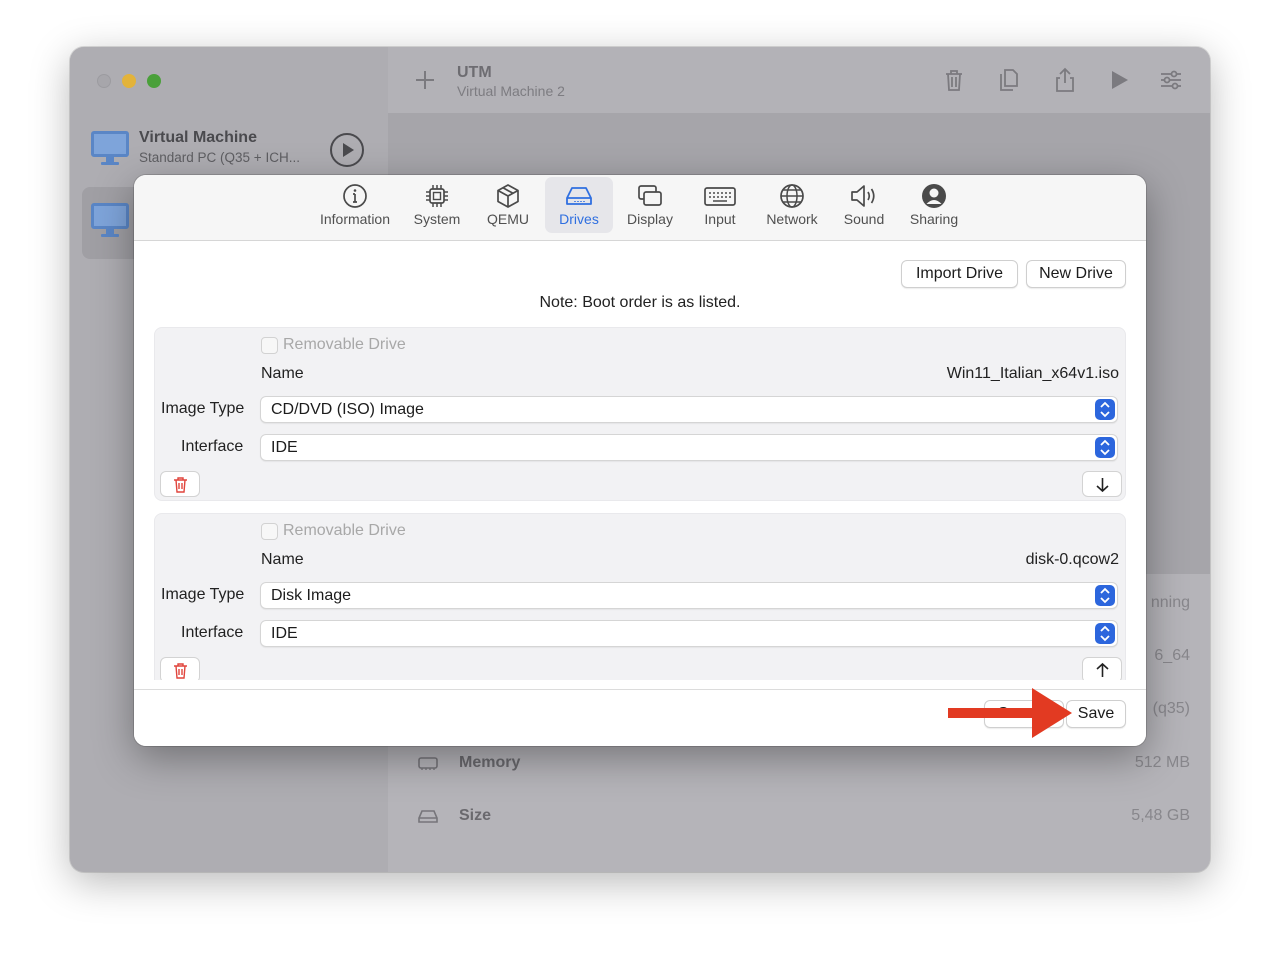 This screenshot has height=966, width=1280. Describe the element at coordinates (792, 219) in the screenshot. I see `tab-label: Network` at that location.